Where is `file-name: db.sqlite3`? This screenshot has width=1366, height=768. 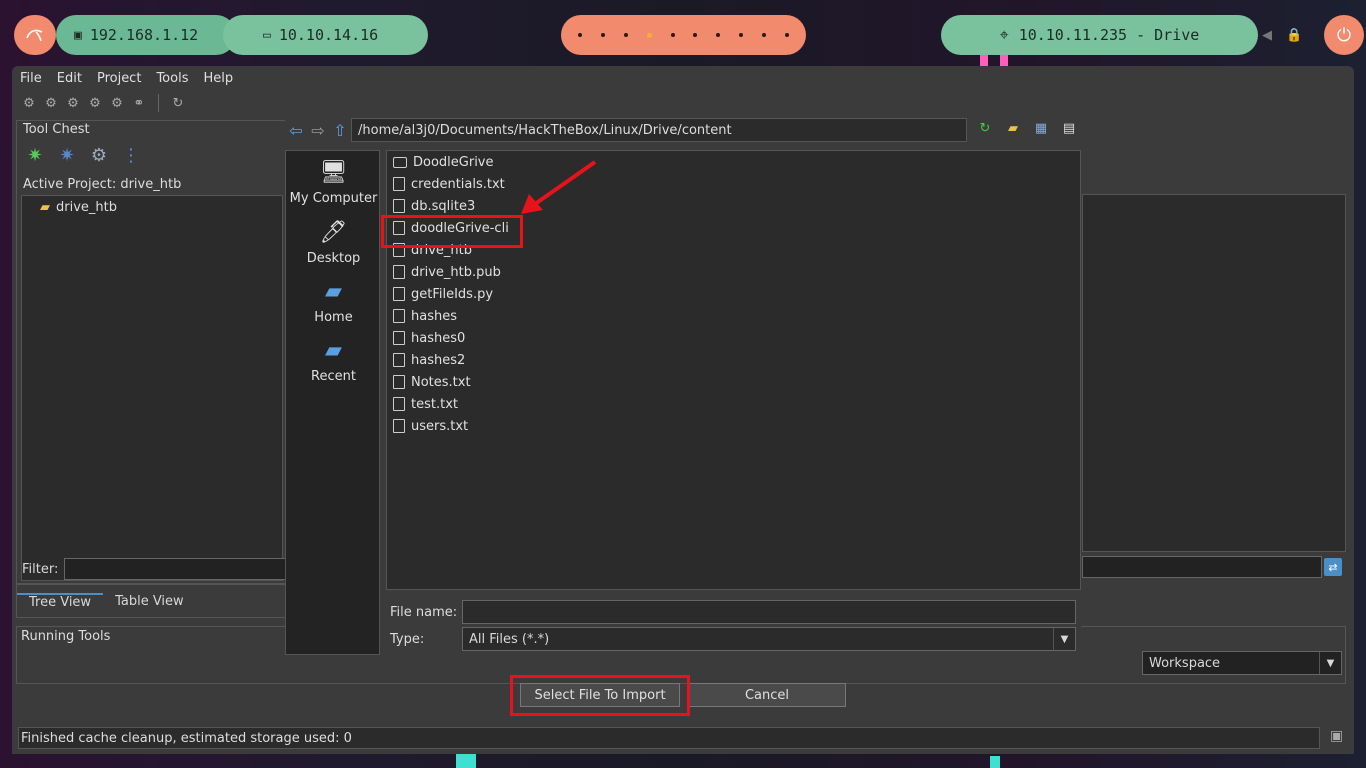
file-name: db.sqlite3 is located at coordinates (443, 206).